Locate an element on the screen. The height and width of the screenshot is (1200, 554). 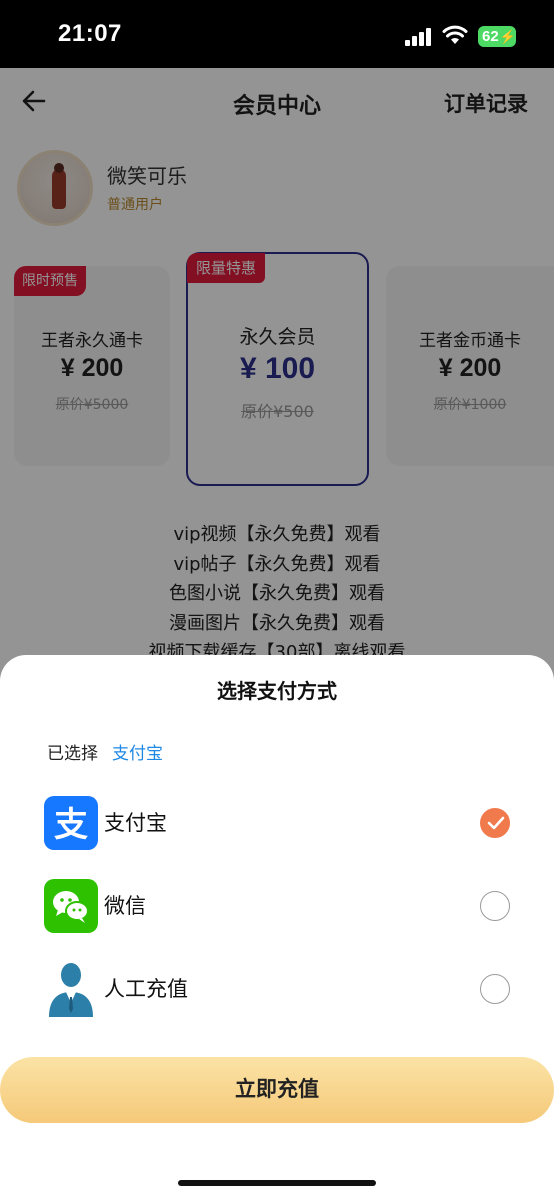
battery-icon: 62 ⚡ is located at coordinates (497, 36).